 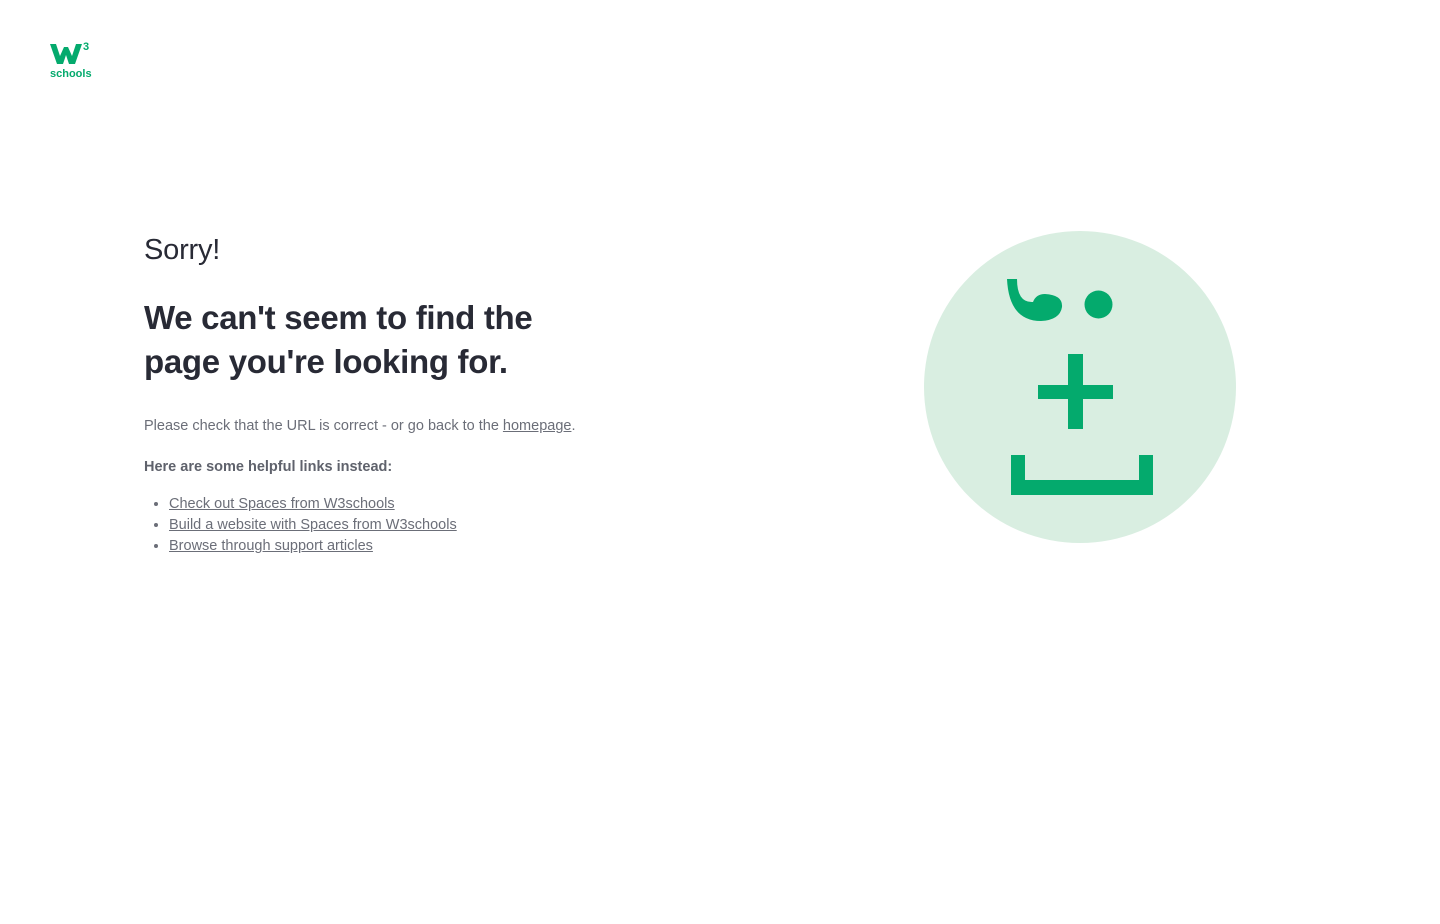 What do you see at coordinates (282, 504) in the screenshot?
I see `spaces-link: Check out Spaces from W3schools` at bounding box center [282, 504].